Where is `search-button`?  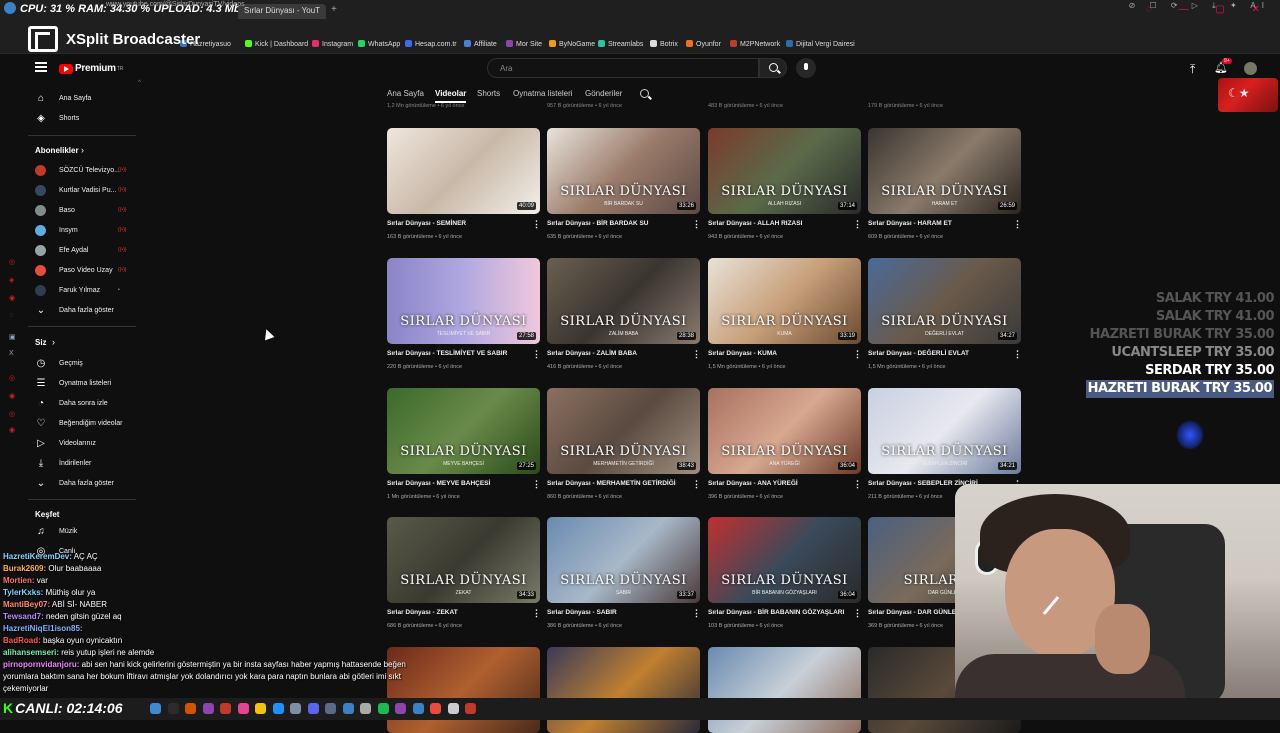
search-button is located at coordinates (773, 68).